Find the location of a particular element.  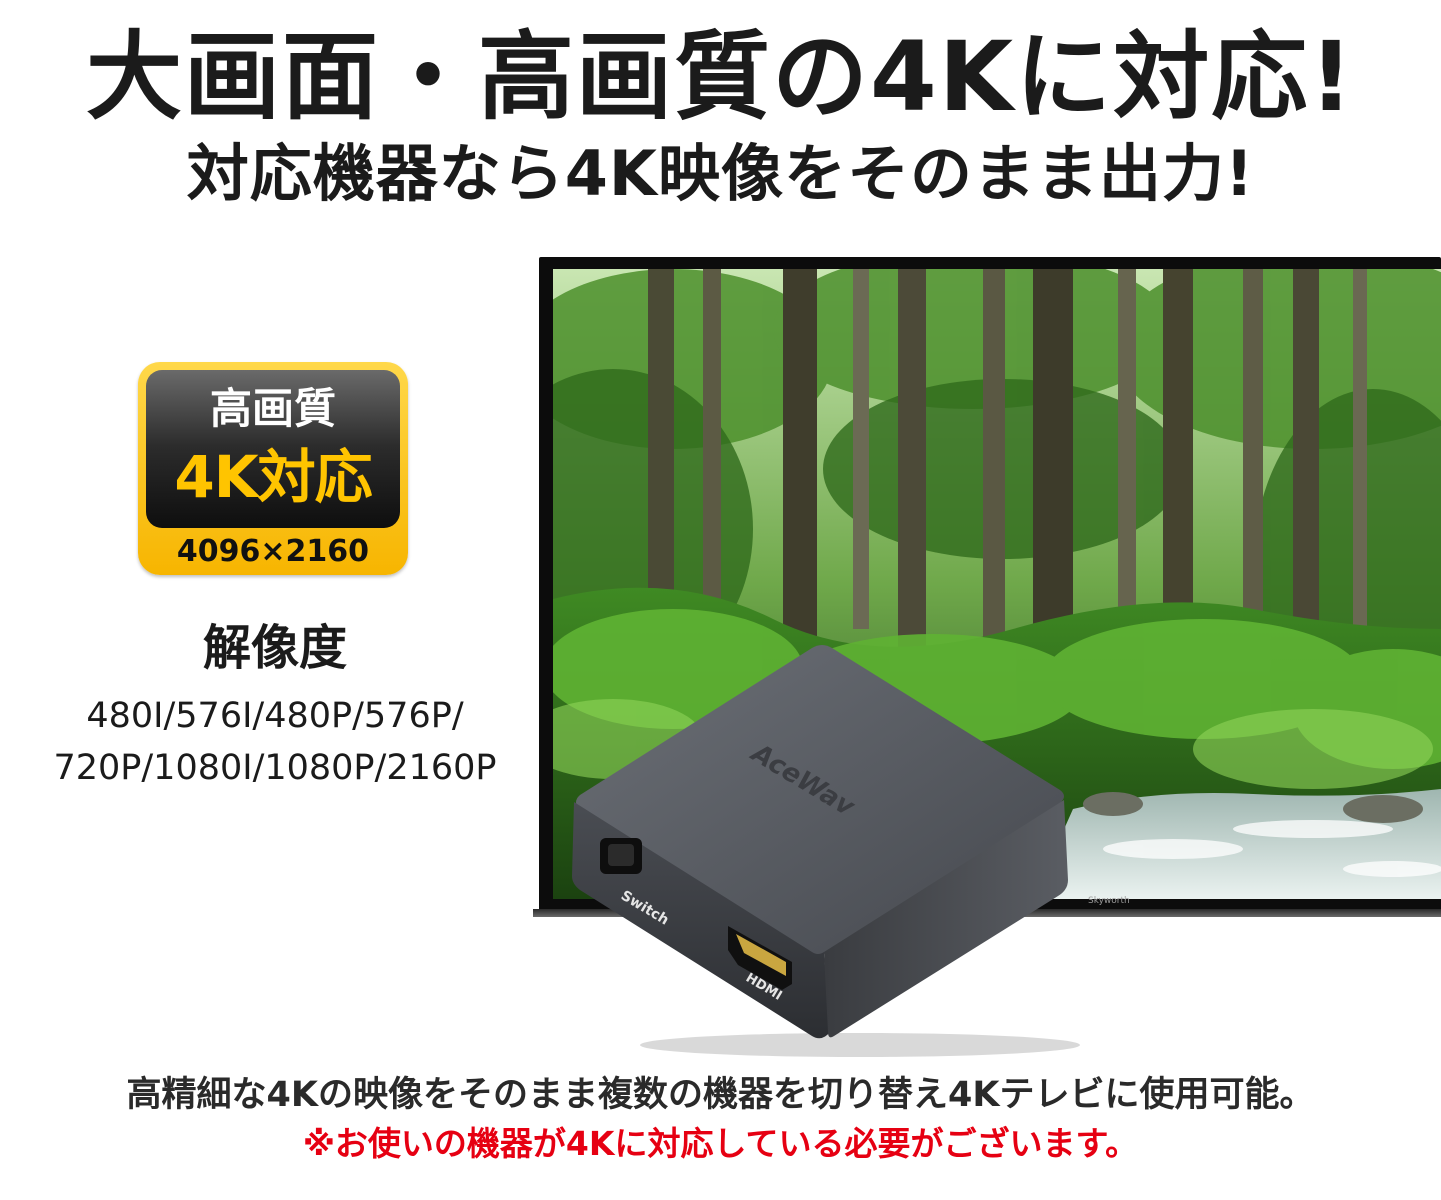

badge-title: 高画質 is located at coordinates (272, 408).